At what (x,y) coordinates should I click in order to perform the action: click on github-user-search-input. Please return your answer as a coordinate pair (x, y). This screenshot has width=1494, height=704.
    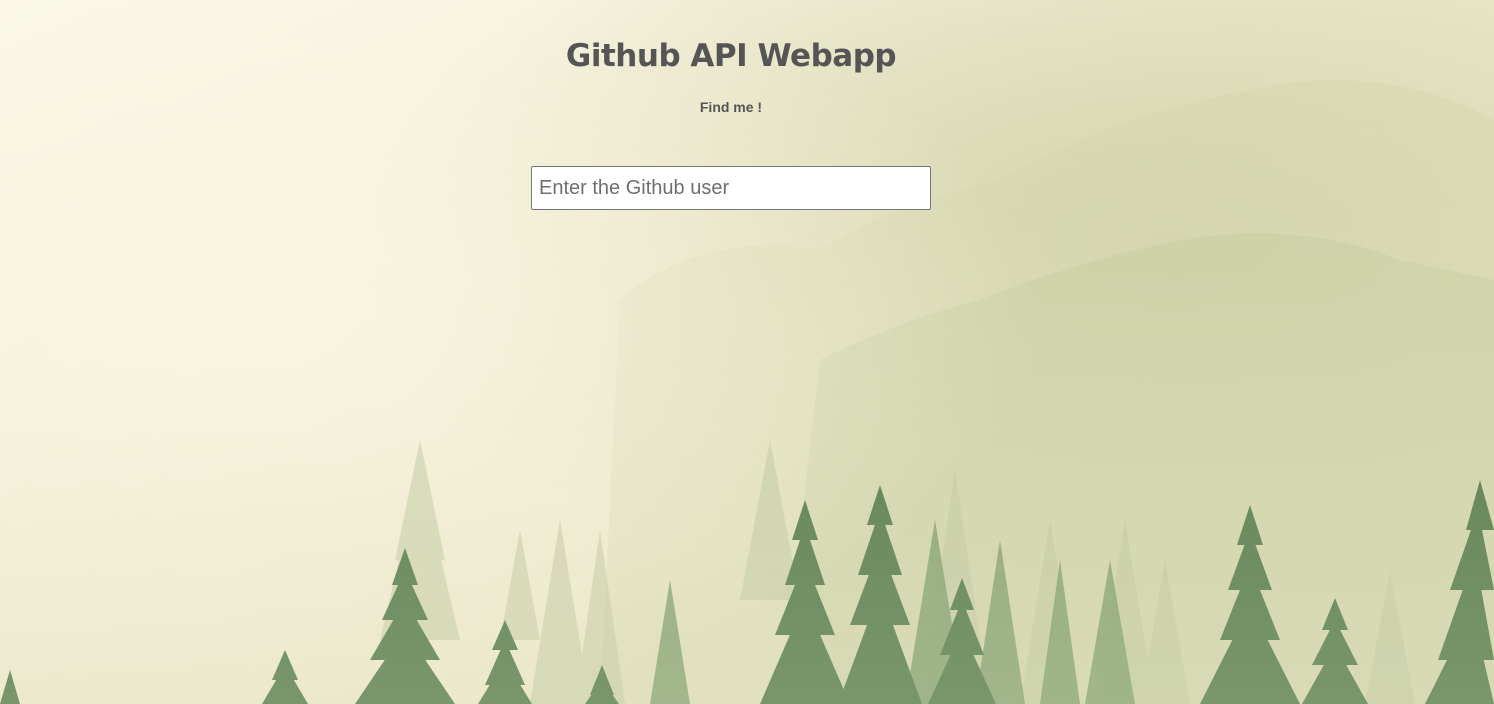
    Looking at the image, I should click on (731, 188).